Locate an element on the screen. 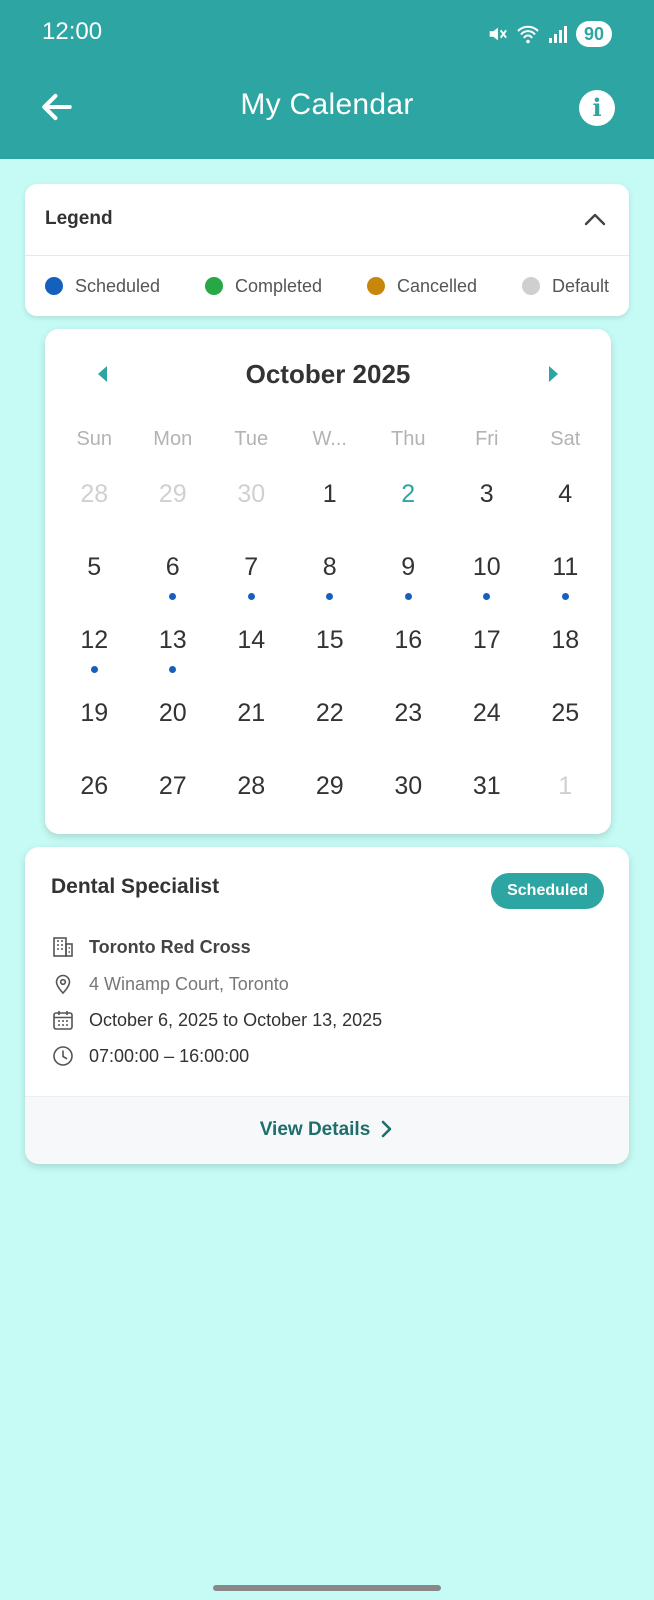 The image size is (654, 1600). page-title: My Calendar is located at coordinates (327, 104).